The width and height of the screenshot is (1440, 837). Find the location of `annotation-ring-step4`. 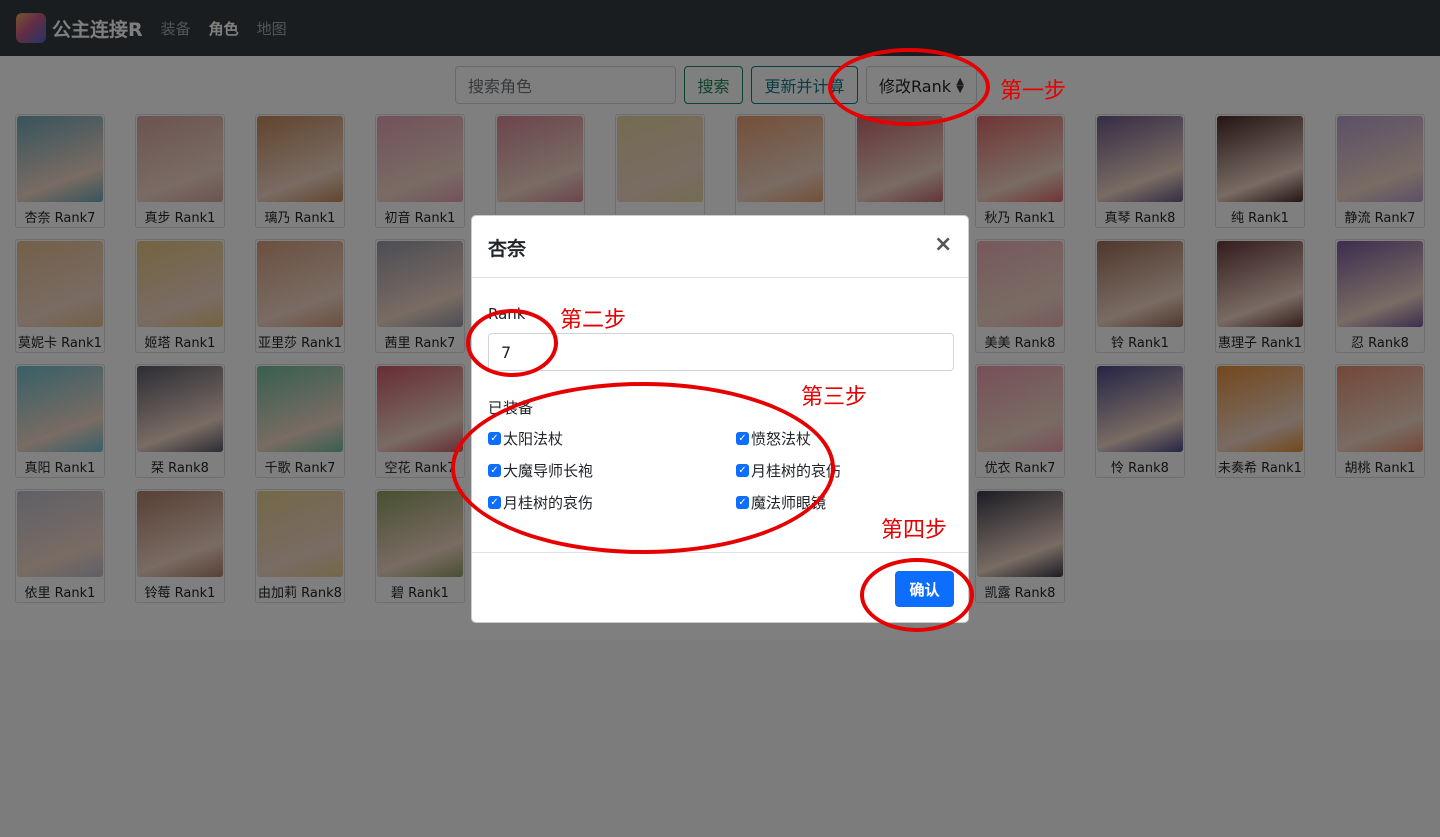

annotation-ring-step4 is located at coordinates (917, 595).